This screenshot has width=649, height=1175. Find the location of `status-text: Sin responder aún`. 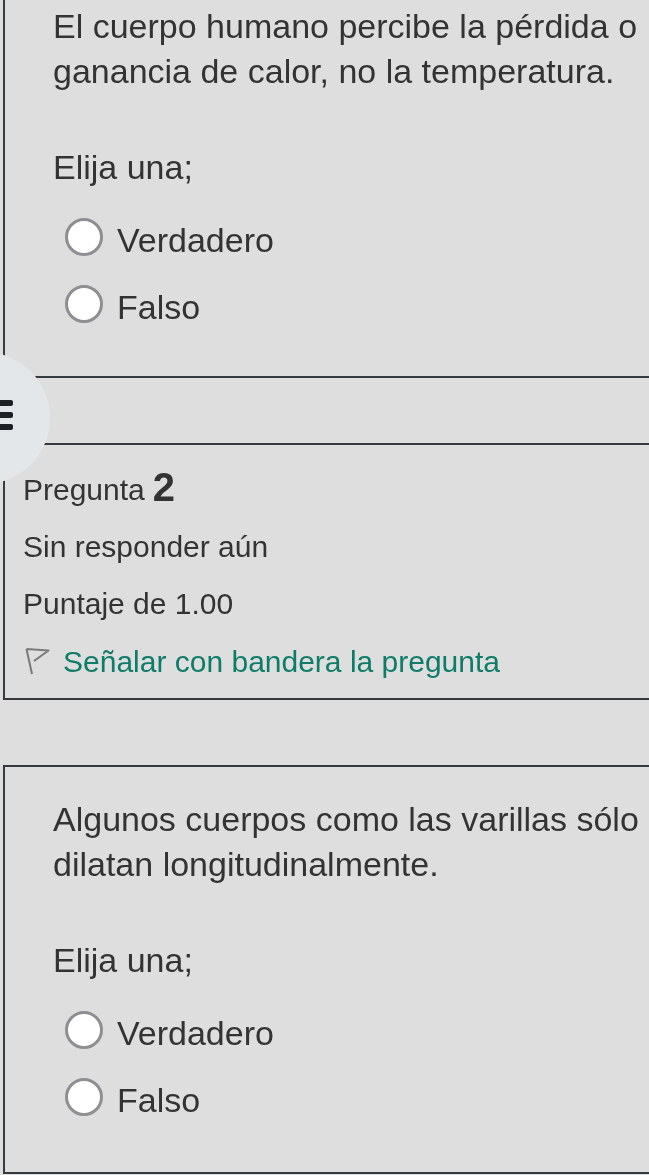

status-text: Sin responder aún is located at coordinates (146, 546).